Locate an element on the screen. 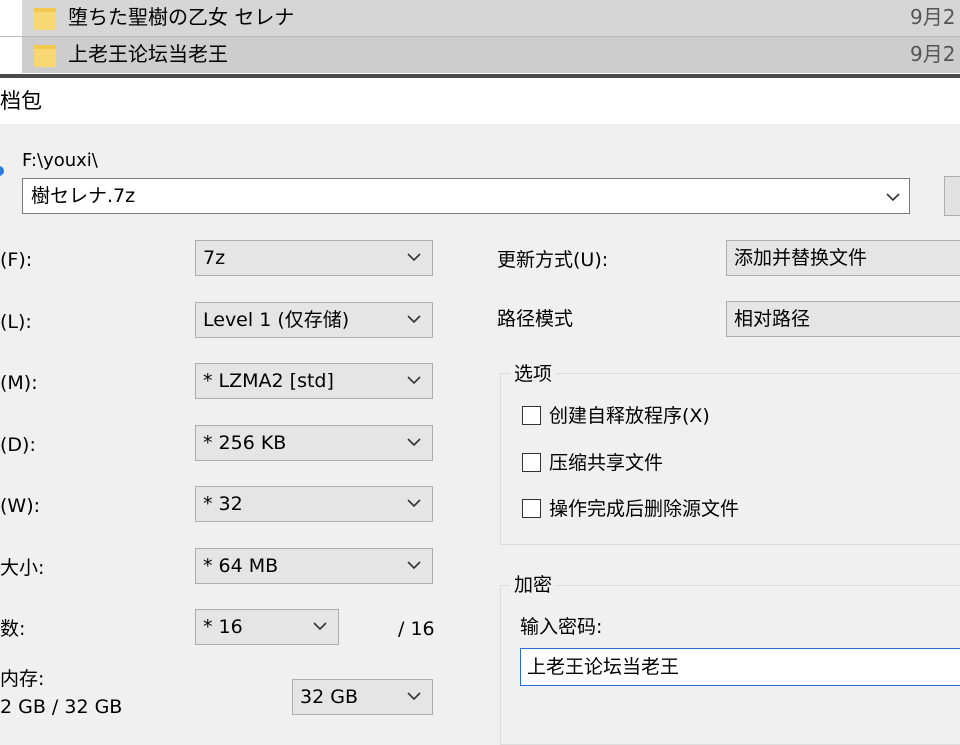 Image resolution: width=960 pixels, height=745 pixels. method-select: * LZMA2 [std] is located at coordinates (314, 381).